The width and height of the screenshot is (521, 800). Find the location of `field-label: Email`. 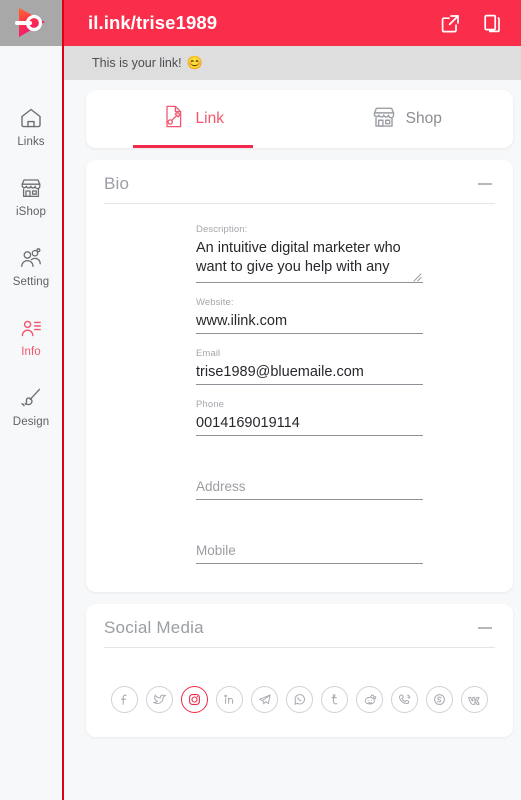

field-label: Email is located at coordinates (208, 353).